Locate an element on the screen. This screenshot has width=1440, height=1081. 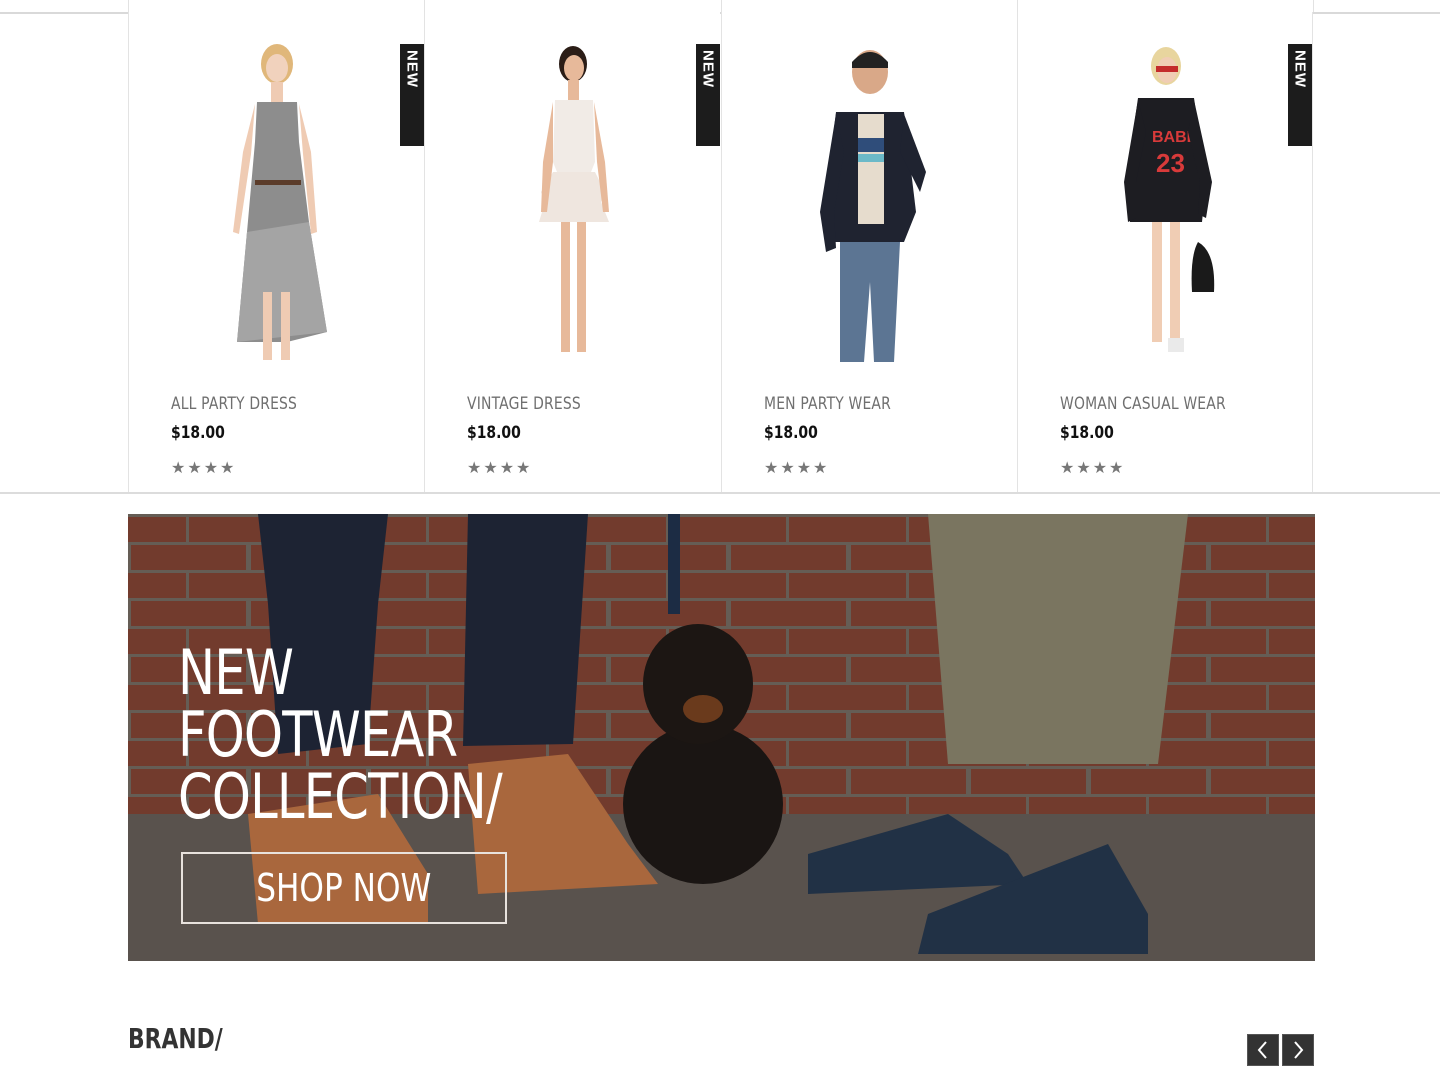
product-name: MEN PARTY WEAR is located at coordinates (827, 404).